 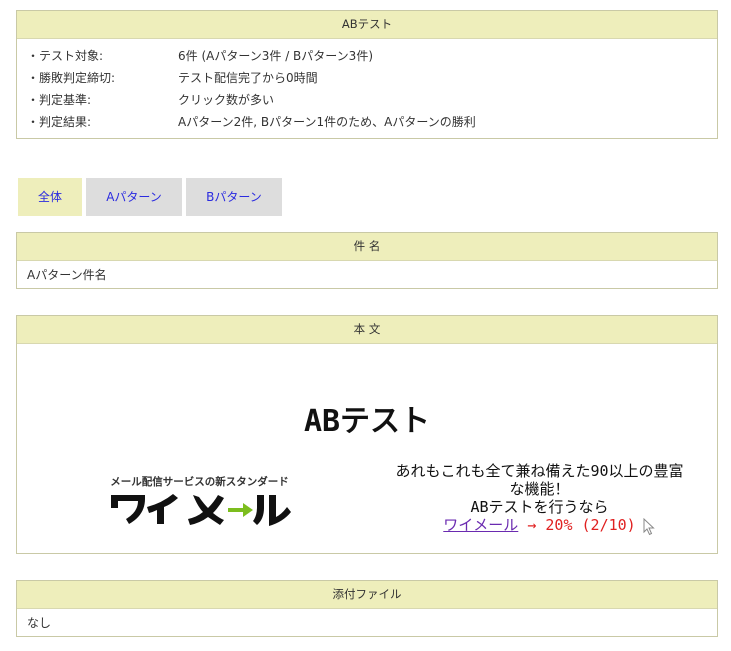 I want to click on tab-pattern-b: Bパターン, so click(x=234, y=197).